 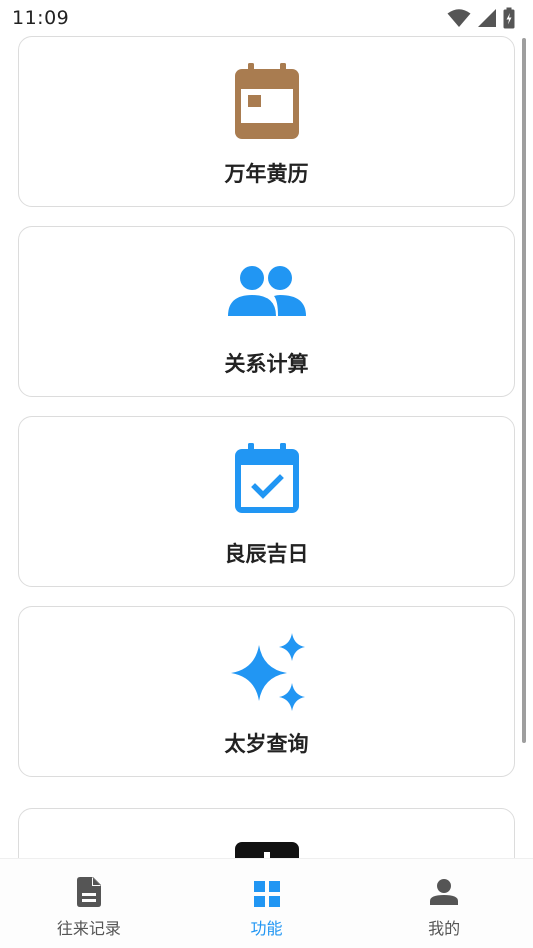 What do you see at coordinates (88, 928) in the screenshot?
I see `nav-label: 往来记录` at bounding box center [88, 928].